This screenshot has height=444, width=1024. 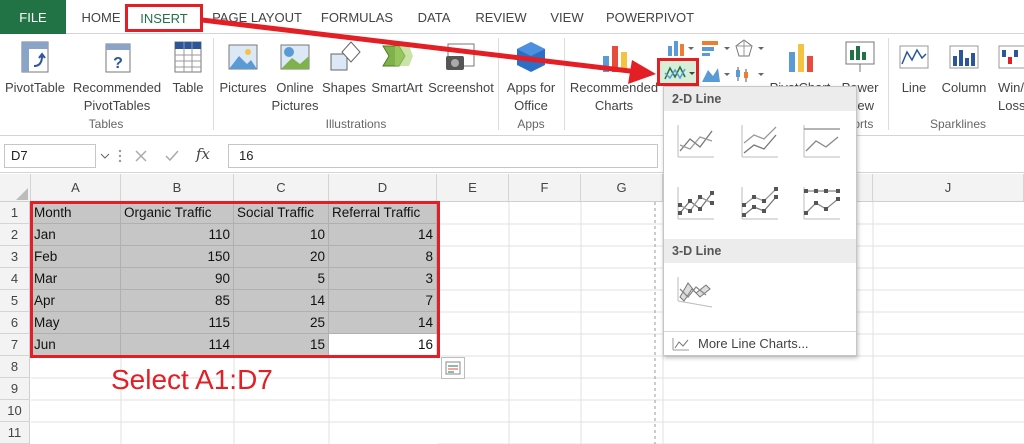 What do you see at coordinates (243, 57) in the screenshot?
I see `pictures-icon` at bounding box center [243, 57].